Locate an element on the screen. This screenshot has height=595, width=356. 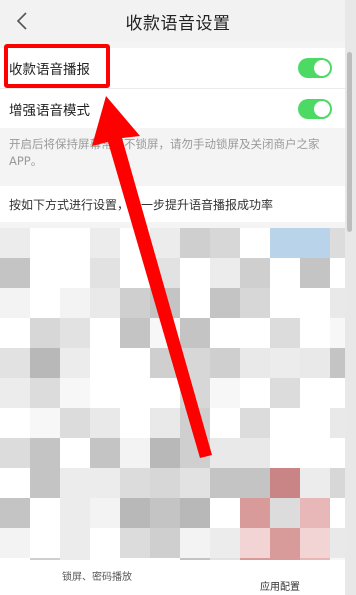
voice-broadcast-toggle is located at coordinates (315, 68).